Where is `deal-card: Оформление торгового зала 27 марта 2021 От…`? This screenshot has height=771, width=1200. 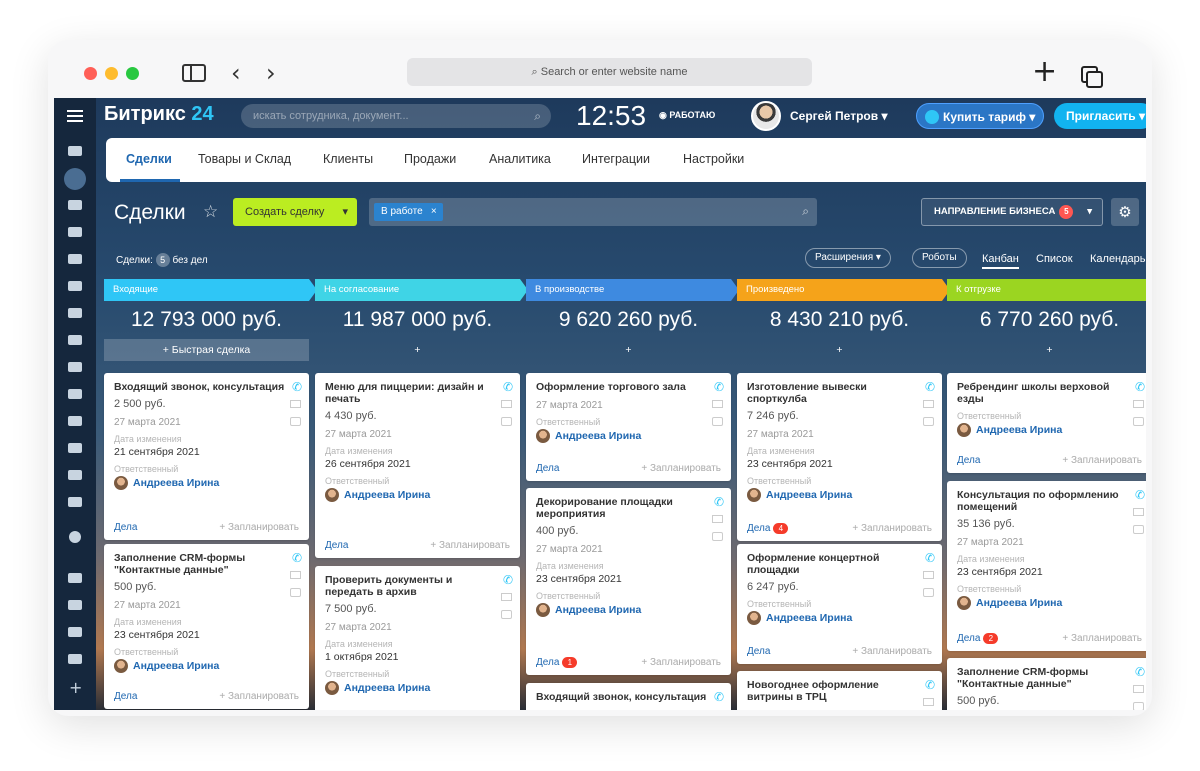 deal-card: Оформление торгового зала 27 марта 2021 От… is located at coordinates (628, 427).